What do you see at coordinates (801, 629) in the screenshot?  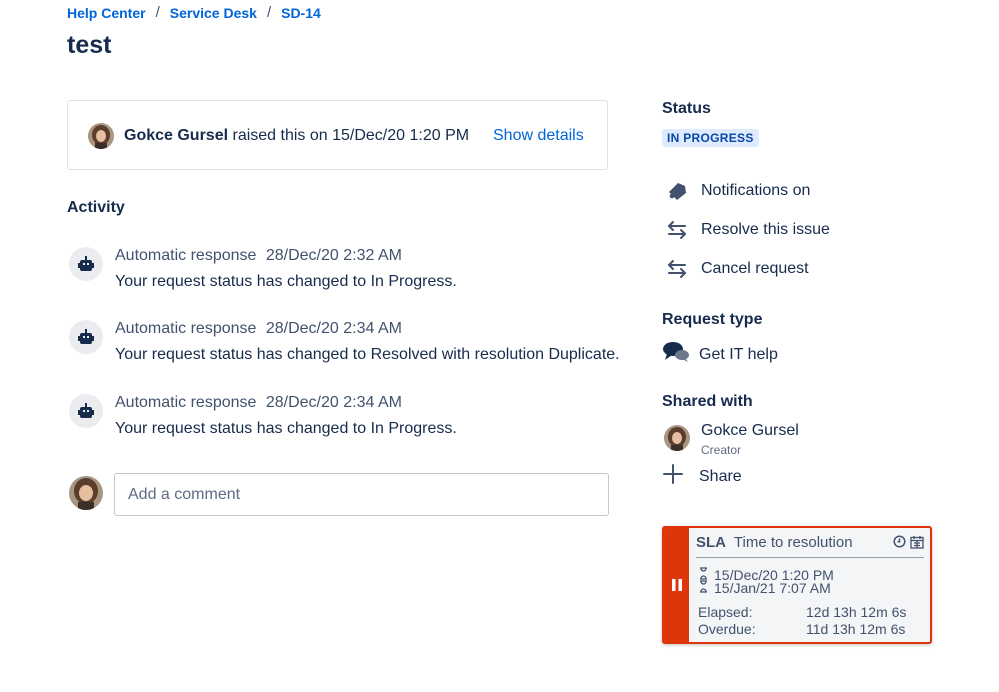 I see `sla-overdue: Overdue: 11d 13h 12m 6s` at bounding box center [801, 629].